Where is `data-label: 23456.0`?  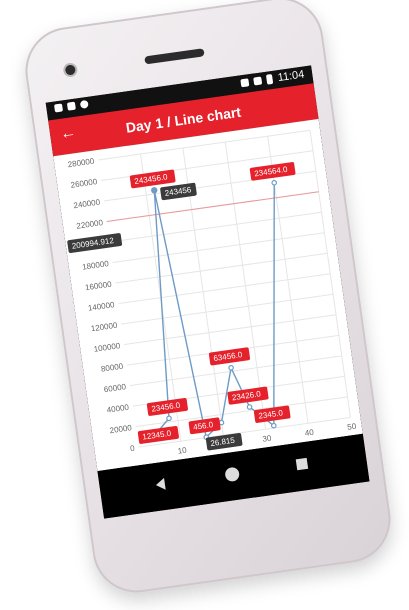
data-label: 23456.0 is located at coordinates (167, 406).